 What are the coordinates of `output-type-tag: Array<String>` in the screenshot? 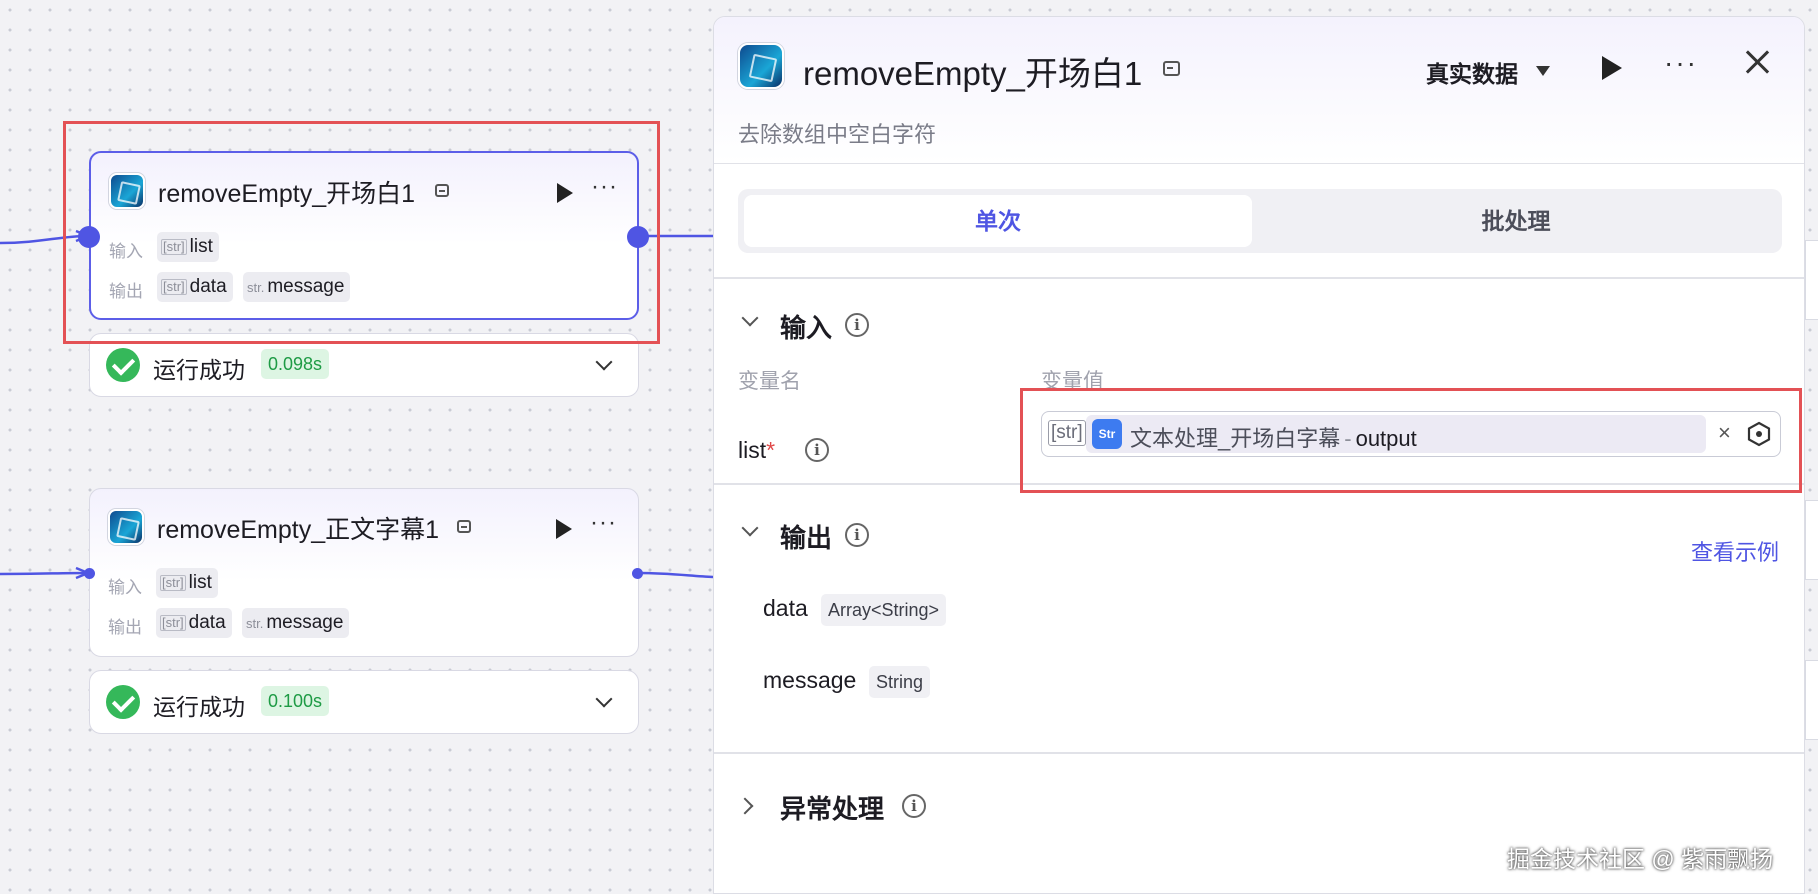 It's located at (884, 610).